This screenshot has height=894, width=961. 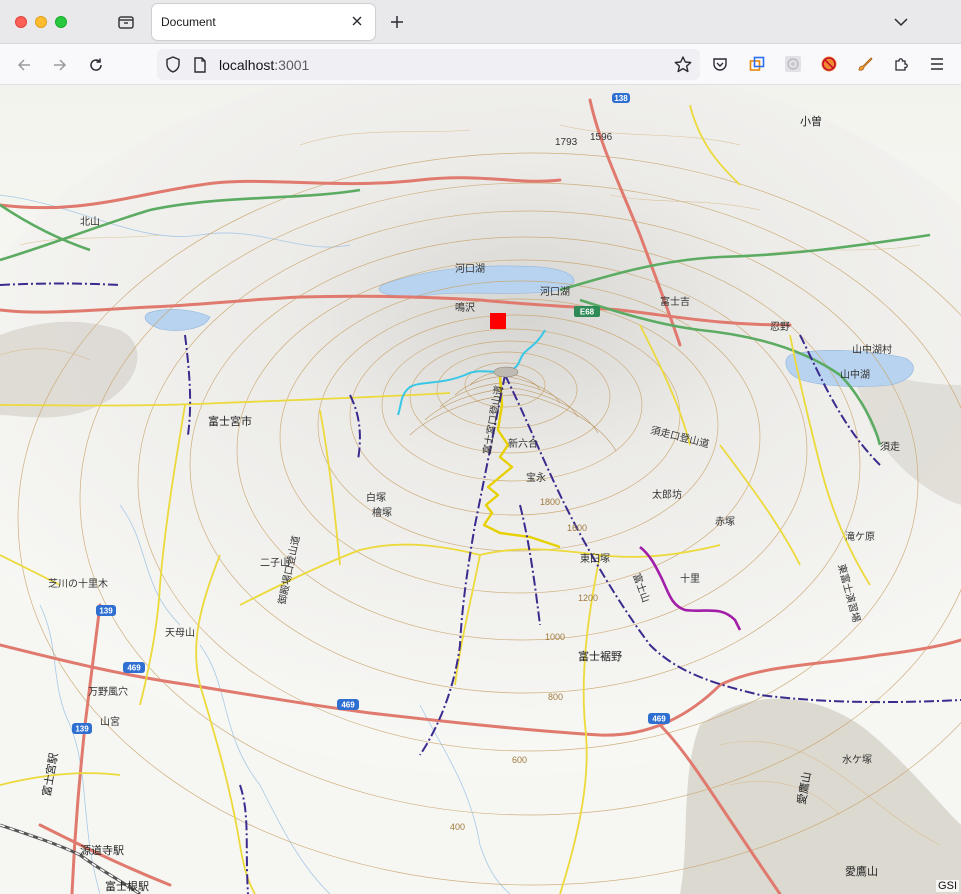 I want to click on label-fuji-susono: 富士裾野, so click(x=600, y=656).